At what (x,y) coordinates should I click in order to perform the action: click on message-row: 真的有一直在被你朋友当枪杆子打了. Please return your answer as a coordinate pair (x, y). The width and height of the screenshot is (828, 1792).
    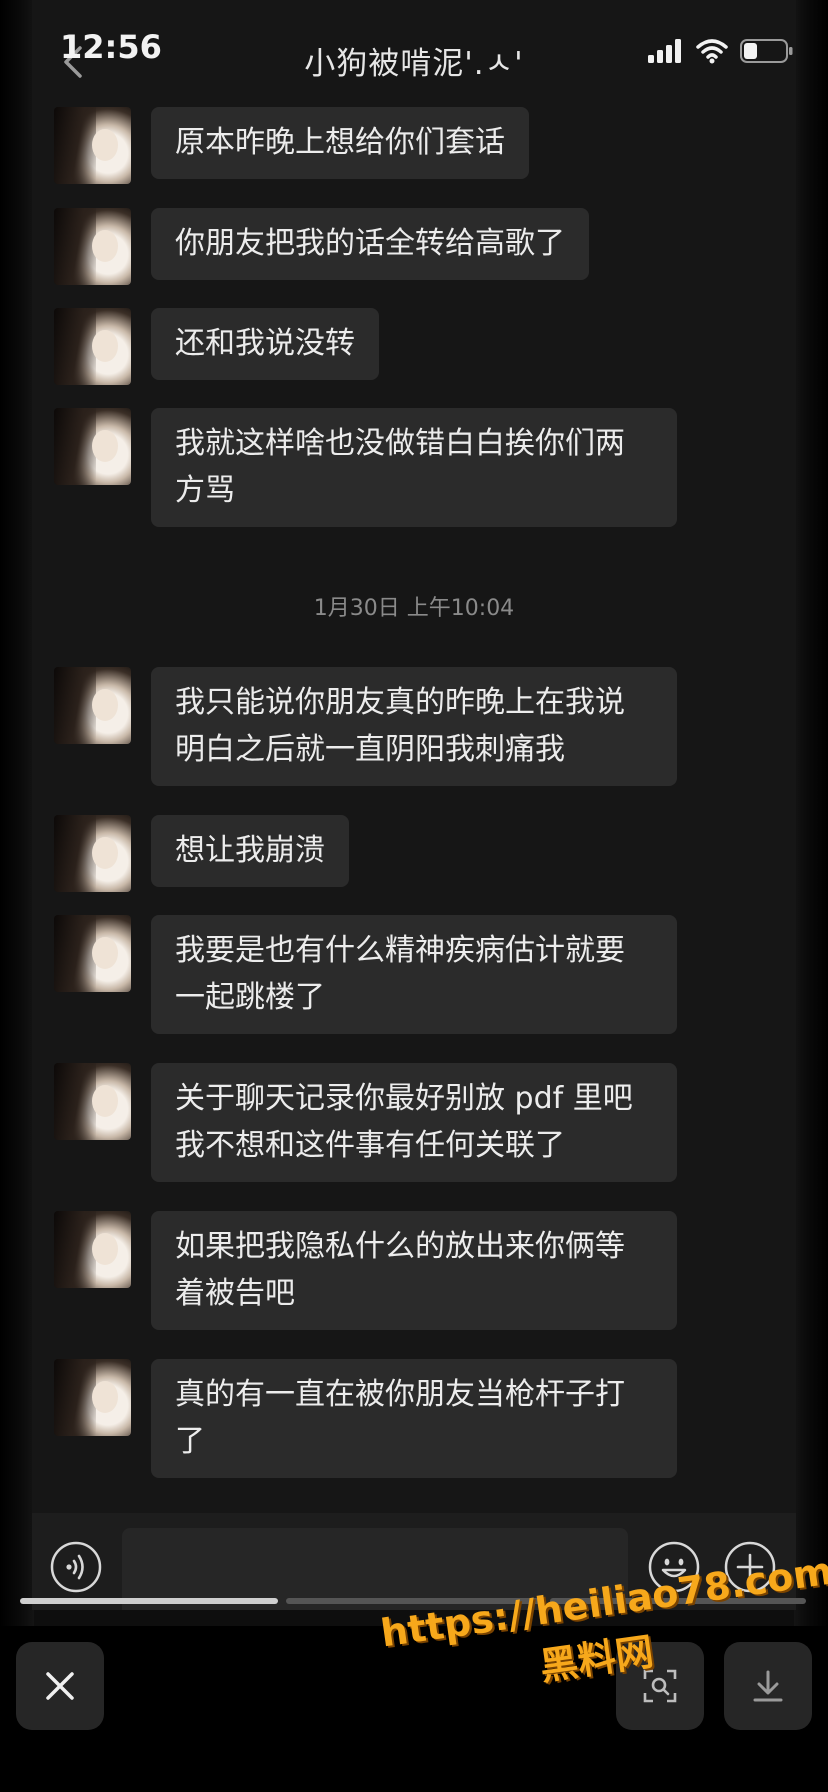
    Looking at the image, I should click on (365, 1418).